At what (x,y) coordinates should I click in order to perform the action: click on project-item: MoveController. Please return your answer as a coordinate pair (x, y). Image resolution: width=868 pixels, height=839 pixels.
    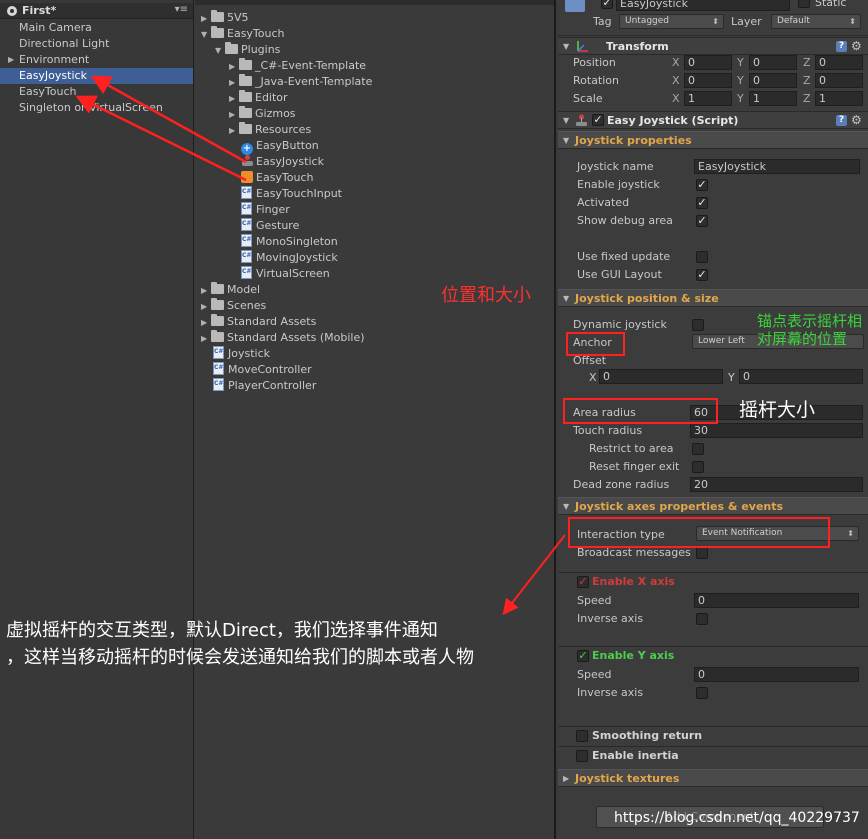
    Looking at the image, I should click on (262, 370).